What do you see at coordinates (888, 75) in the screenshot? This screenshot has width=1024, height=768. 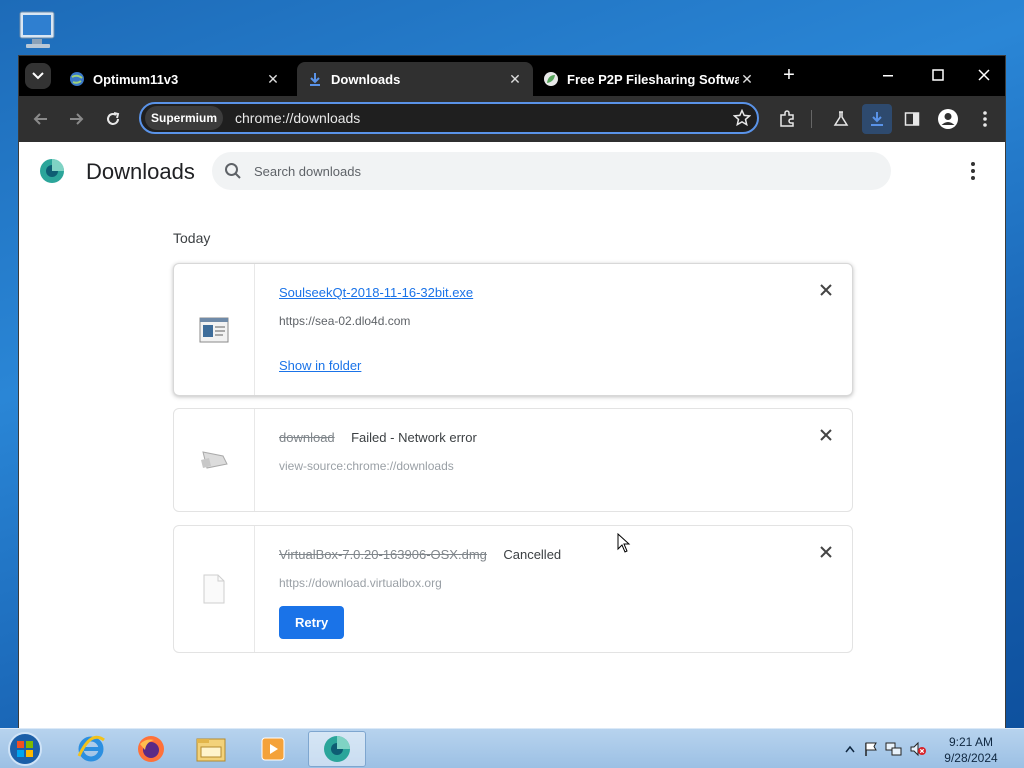 I see `minimize-button` at bounding box center [888, 75].